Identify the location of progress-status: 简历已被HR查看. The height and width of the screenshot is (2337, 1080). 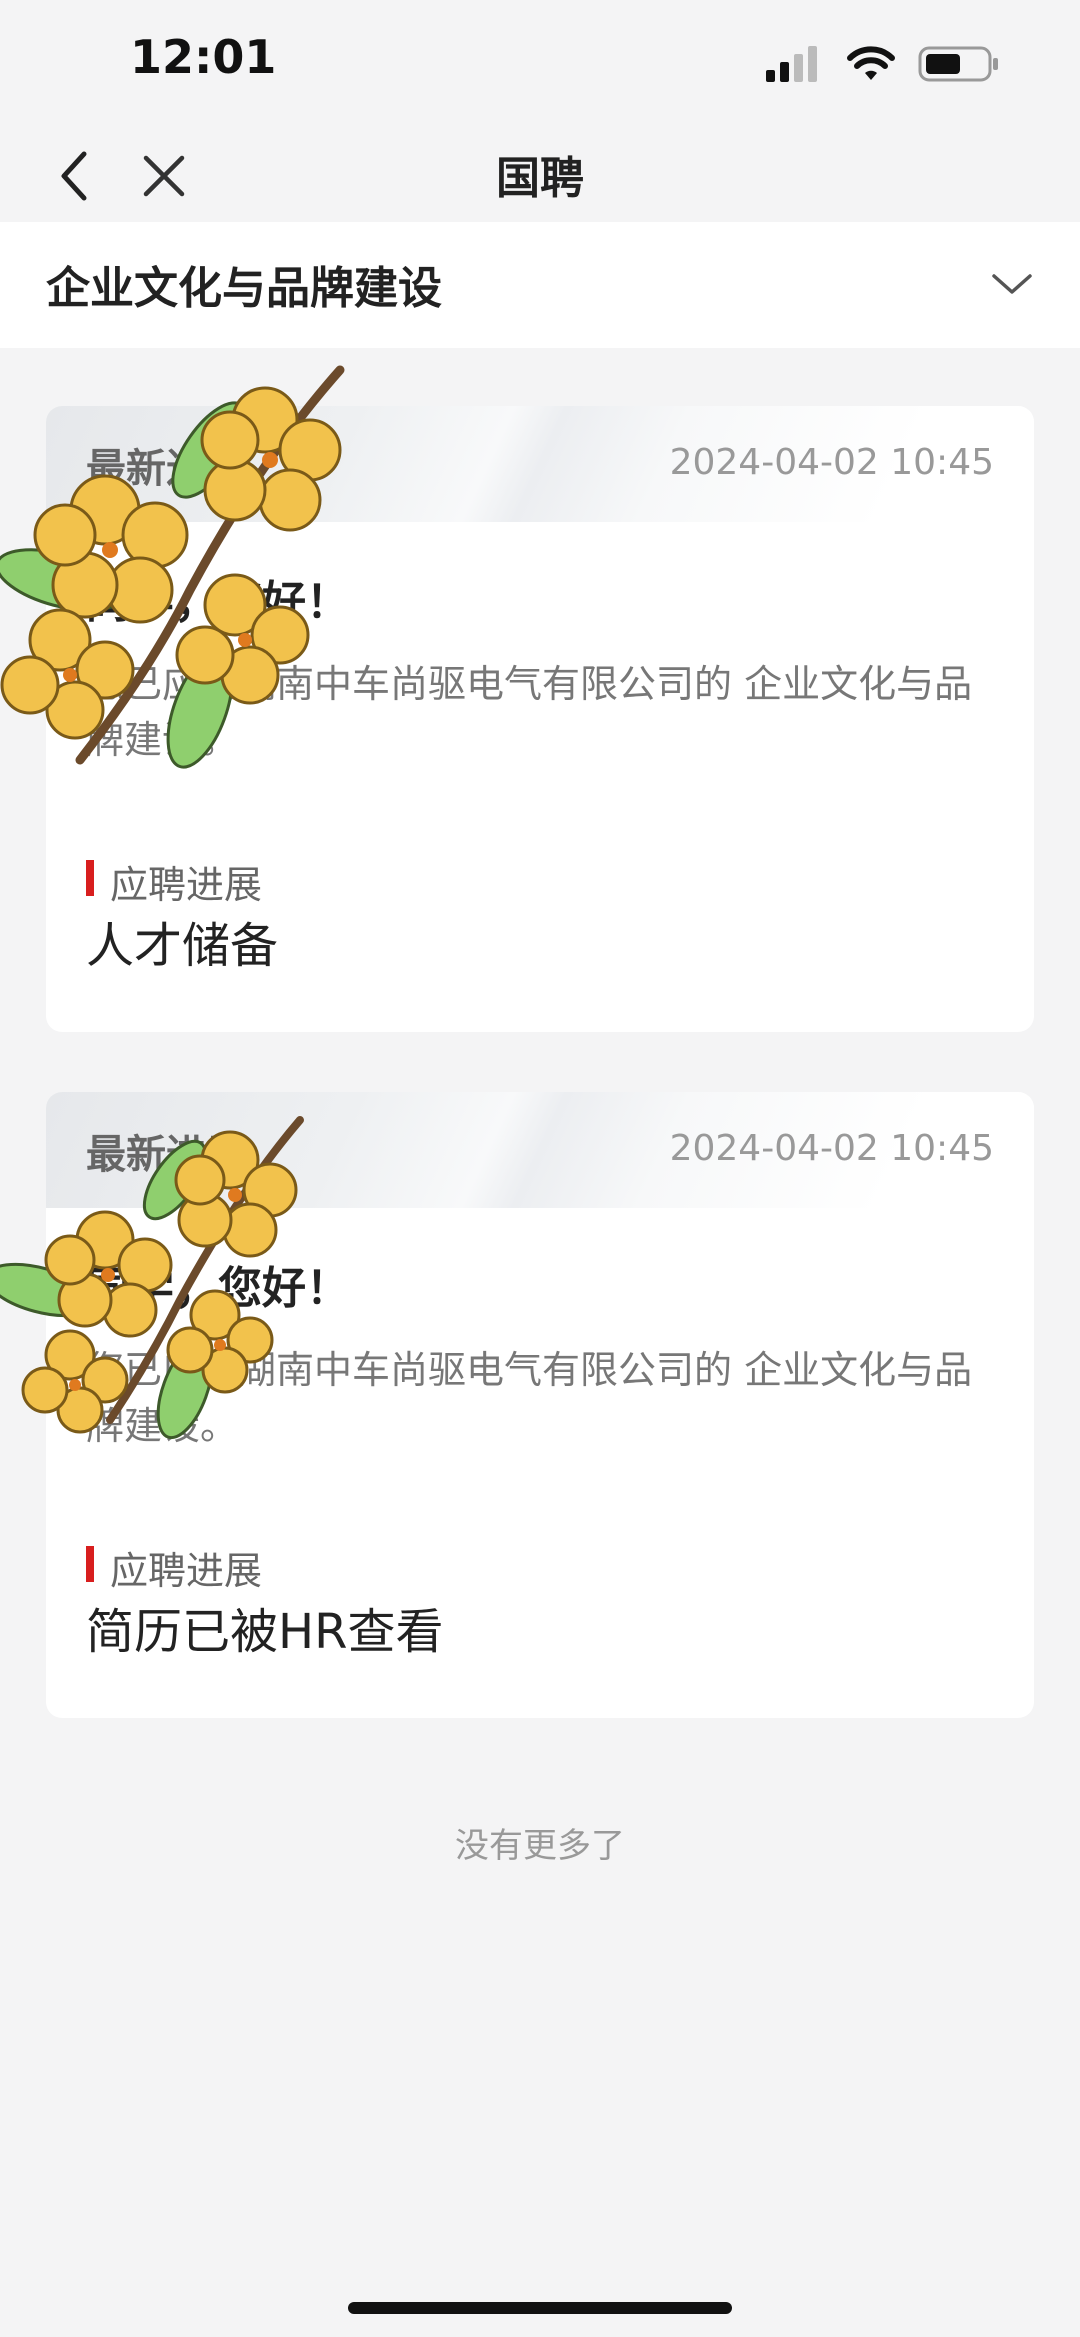
(265, 1632).